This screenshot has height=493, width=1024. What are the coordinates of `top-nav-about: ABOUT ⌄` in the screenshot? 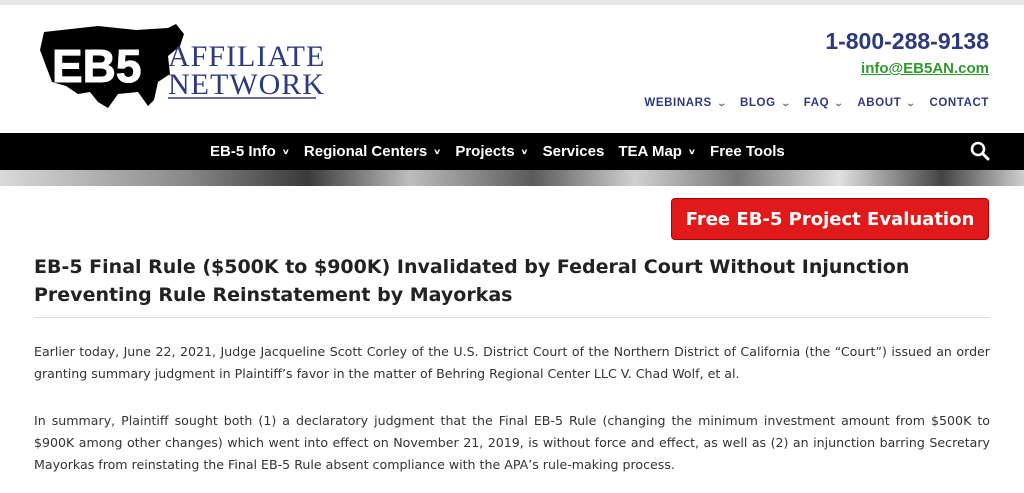 It's located at (886, 103).